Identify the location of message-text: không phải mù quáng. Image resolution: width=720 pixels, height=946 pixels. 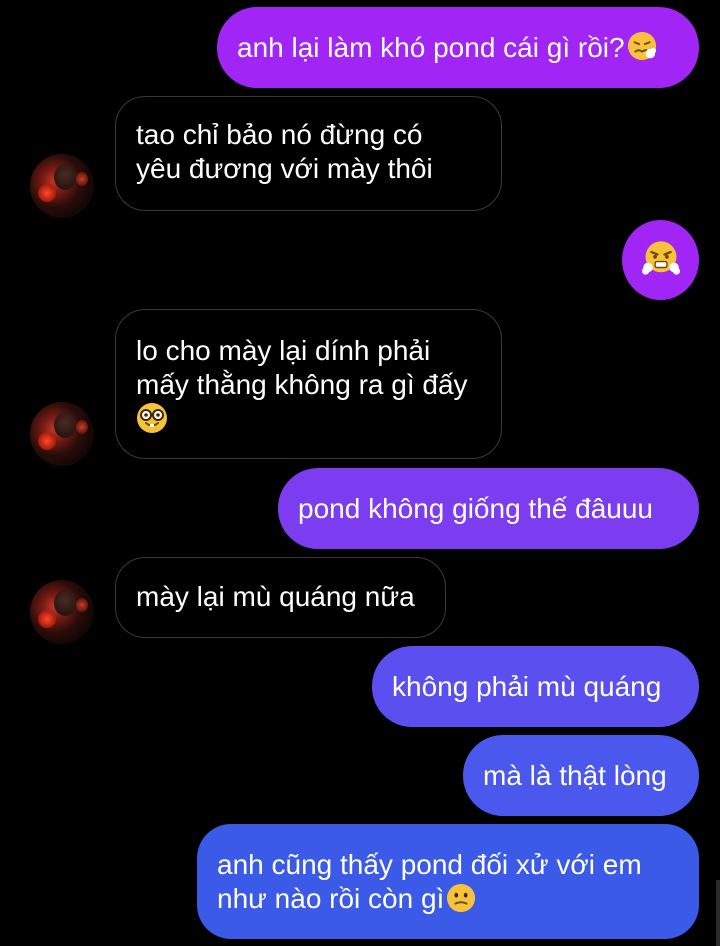
(527, 686).